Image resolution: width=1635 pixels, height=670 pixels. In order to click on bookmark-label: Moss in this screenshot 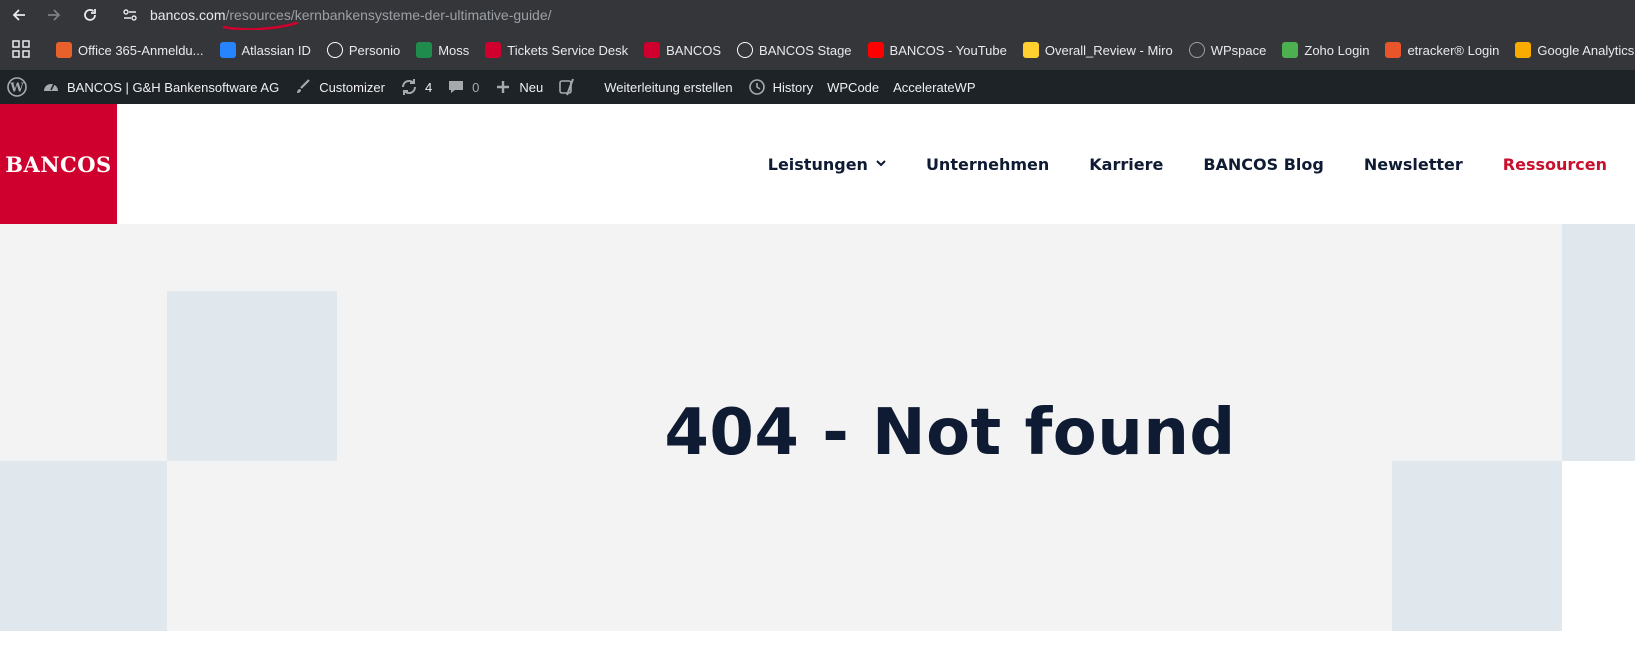, I will do `click(454, 50)`.